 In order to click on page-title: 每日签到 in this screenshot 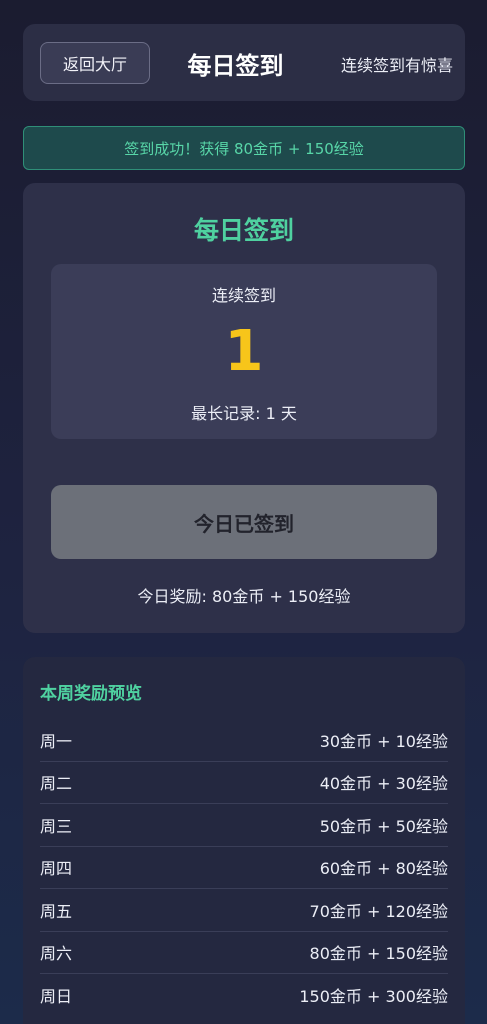, I will do `click(235, 65)`.